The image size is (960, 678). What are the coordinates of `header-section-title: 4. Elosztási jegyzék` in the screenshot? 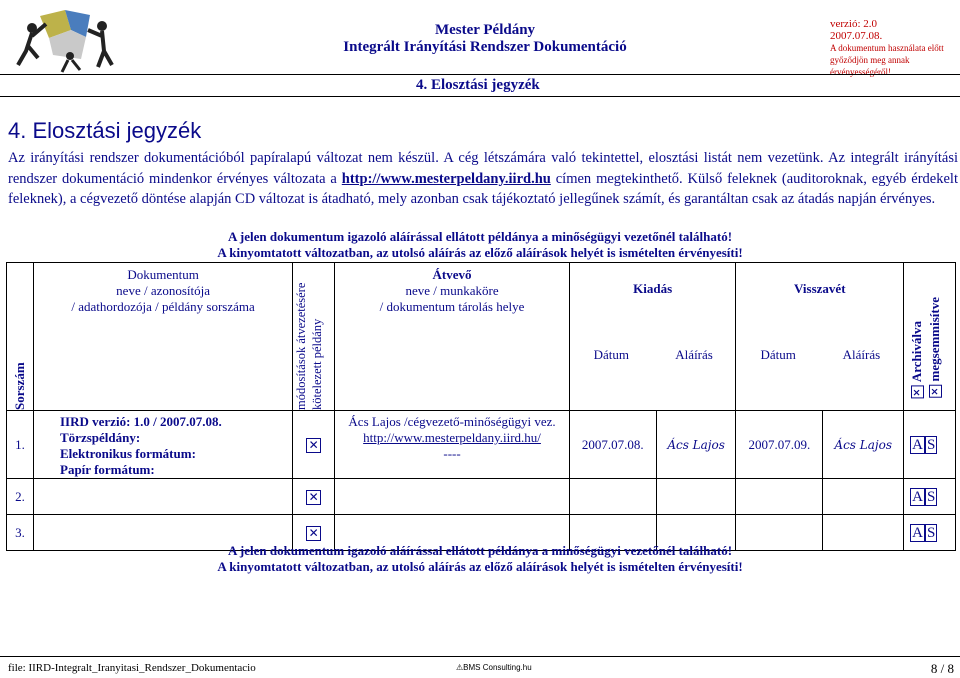 It's located at (478, 85).